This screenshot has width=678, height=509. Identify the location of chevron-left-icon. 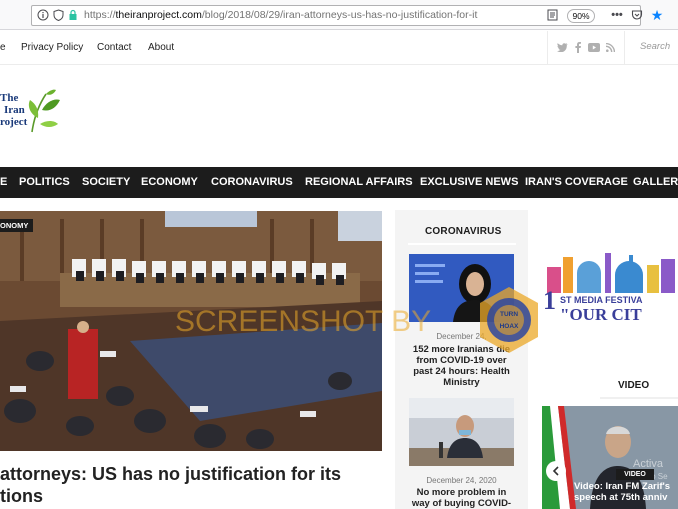
(555, 471).